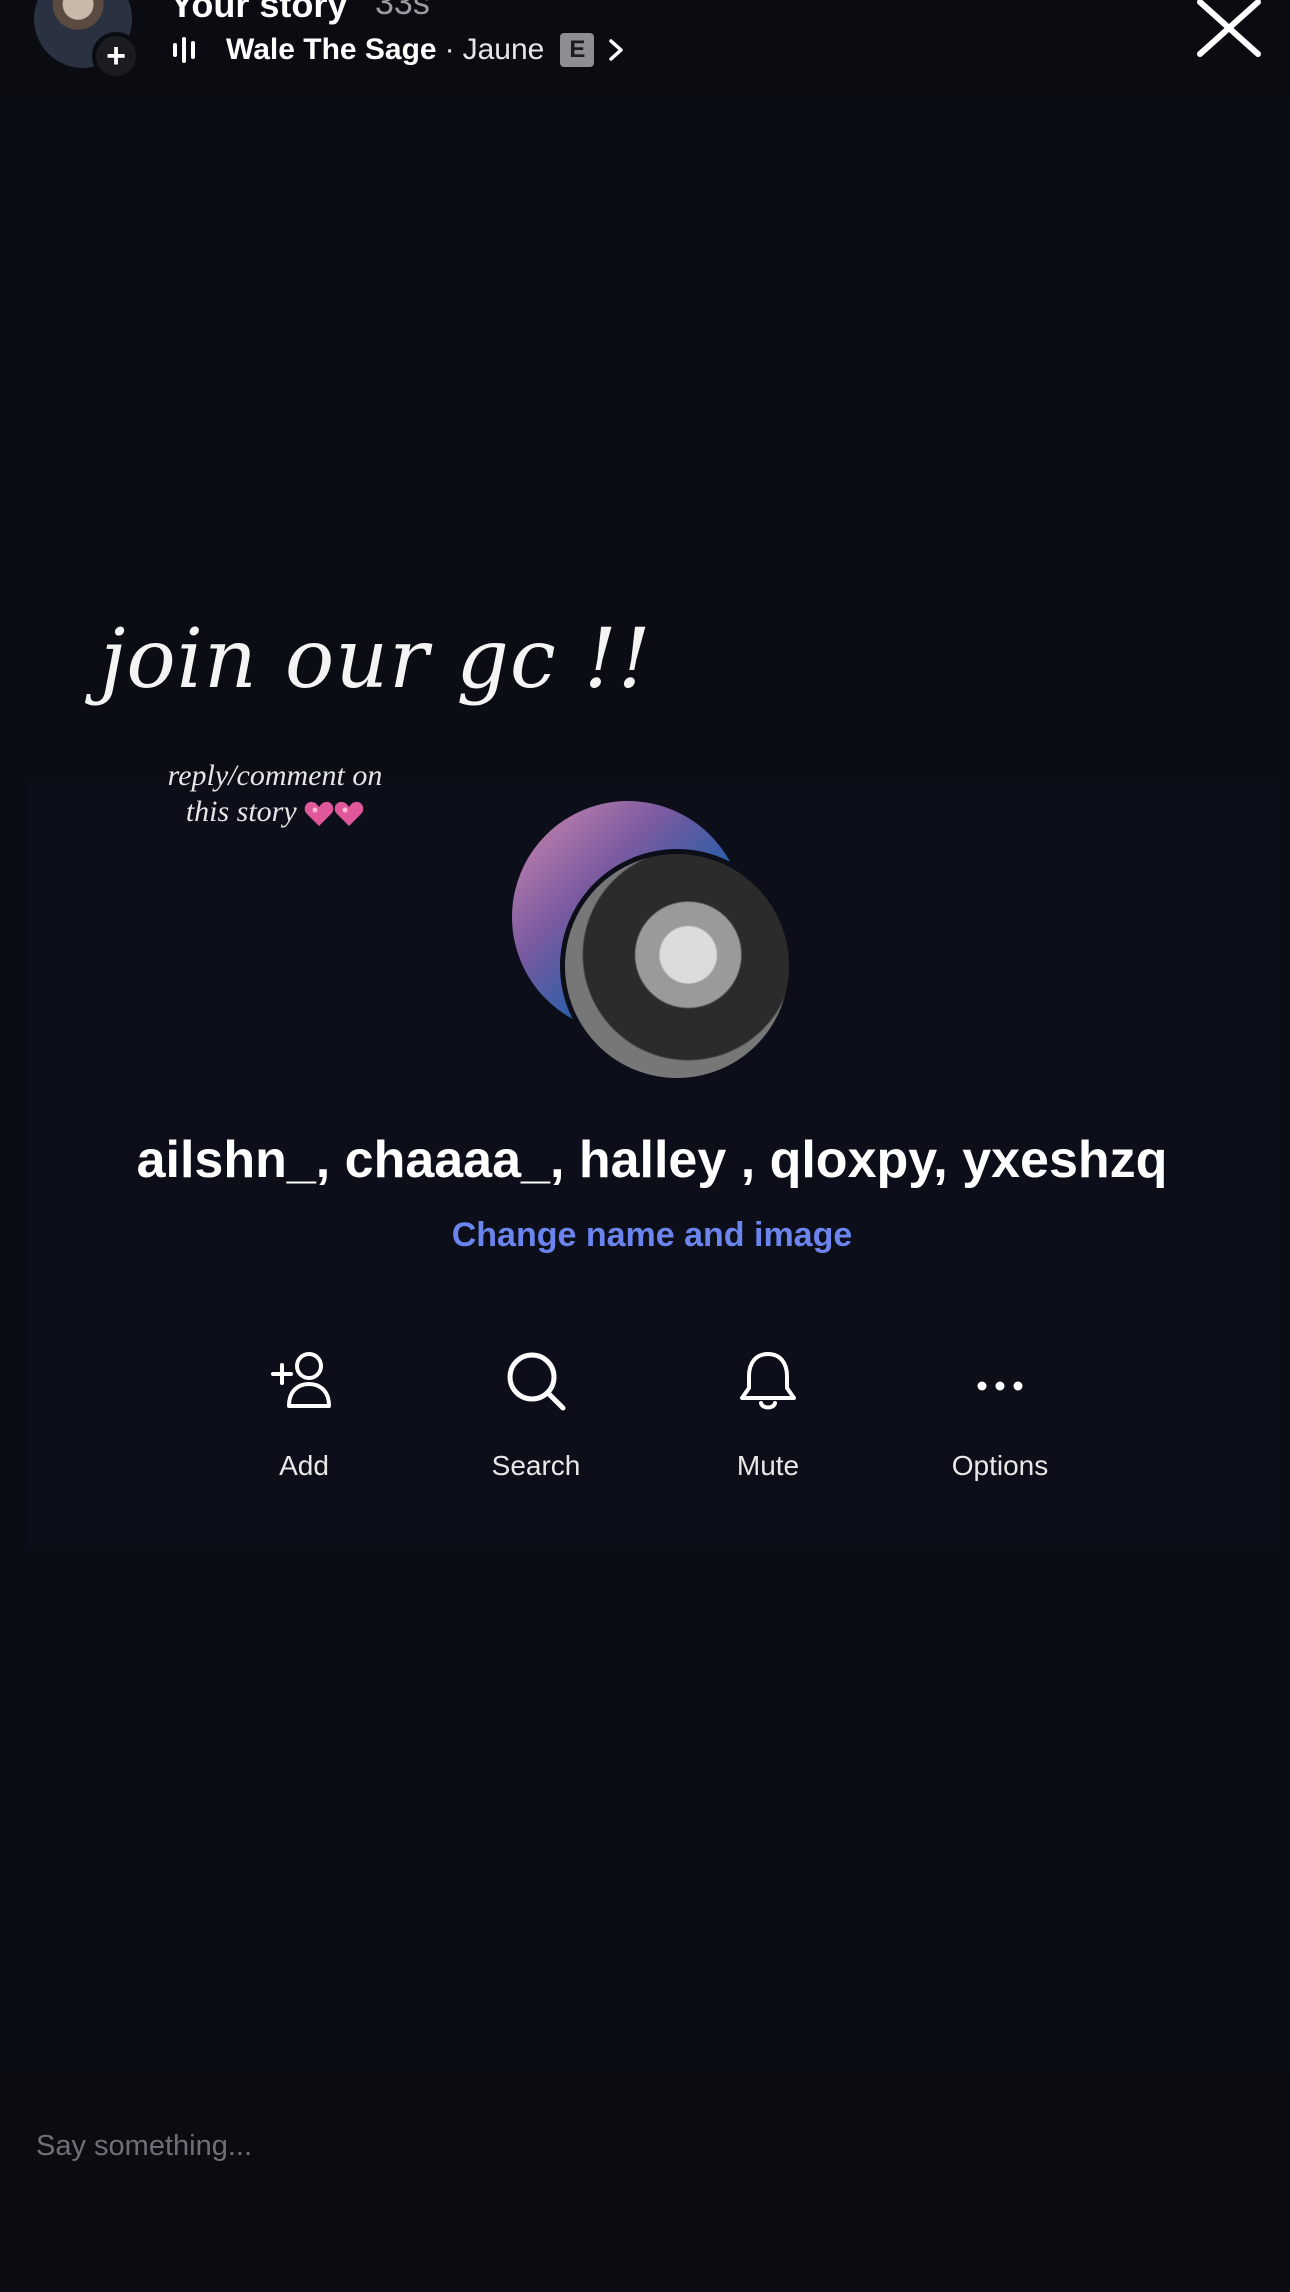 The image size is (1290, 2292). What do you see at coordinates (184, 50) in the screenshot?
I see `audio-bars-icon` at bounding box center [184, 50].